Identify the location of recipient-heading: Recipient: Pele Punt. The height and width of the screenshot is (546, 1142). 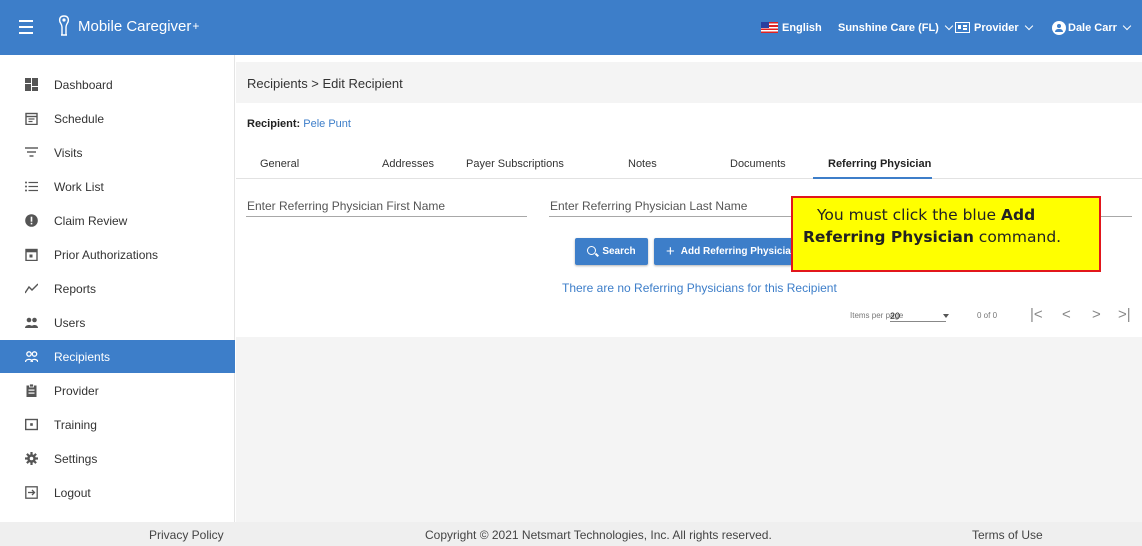
(299, 124).